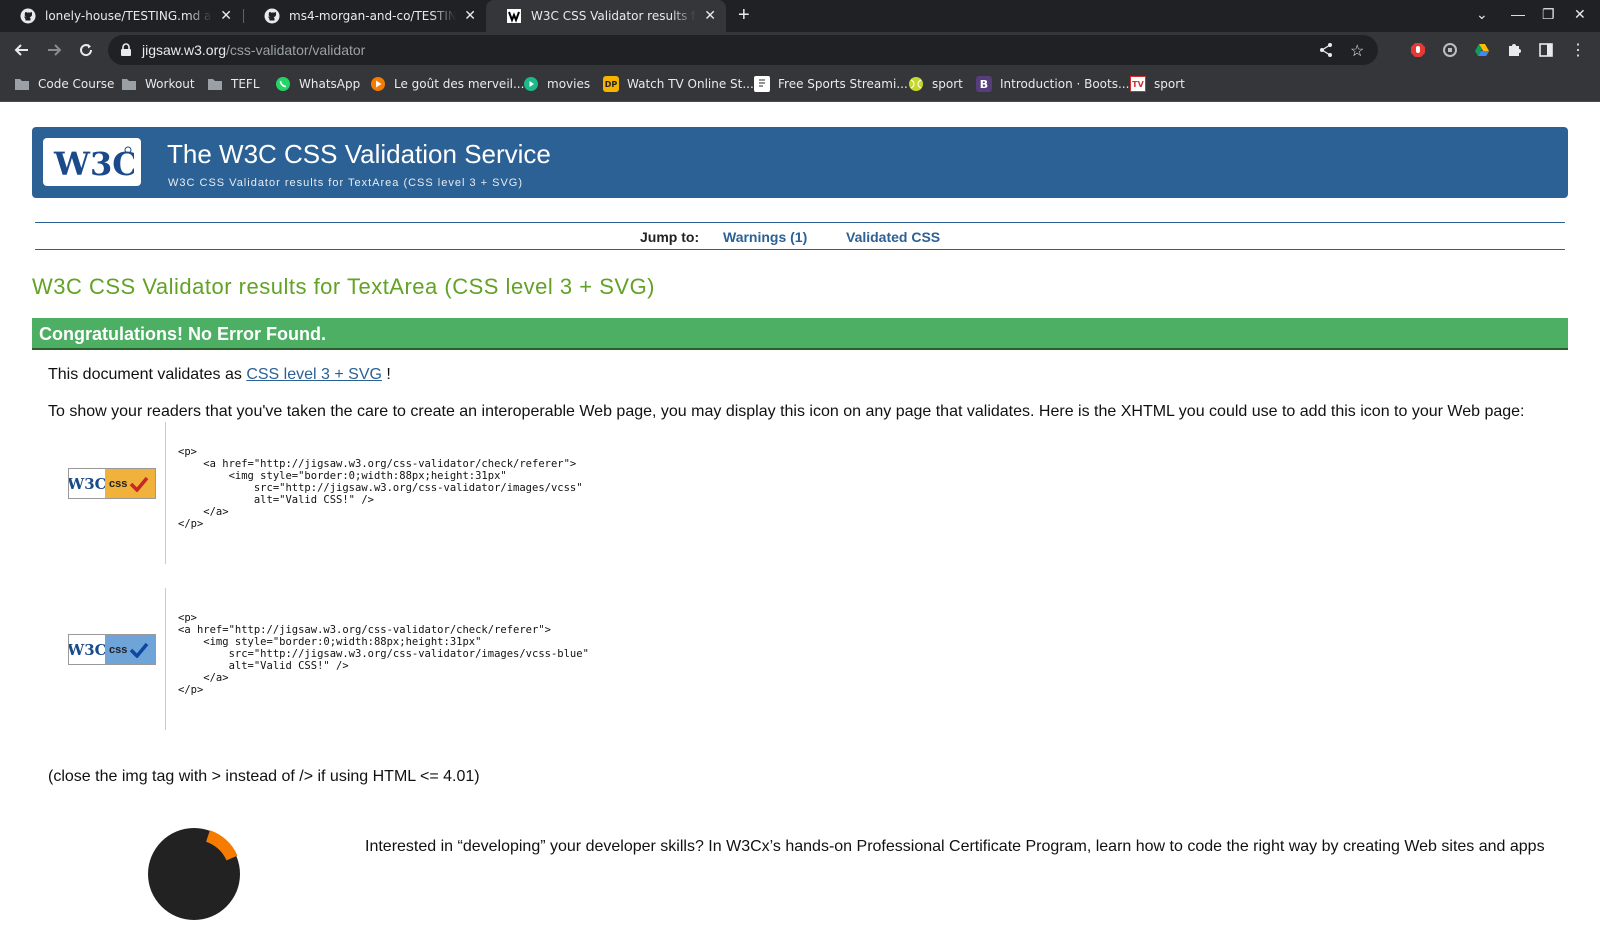 This screenshot has height=925, width=1600. I want to click on forward-icon, so click(54, 50).